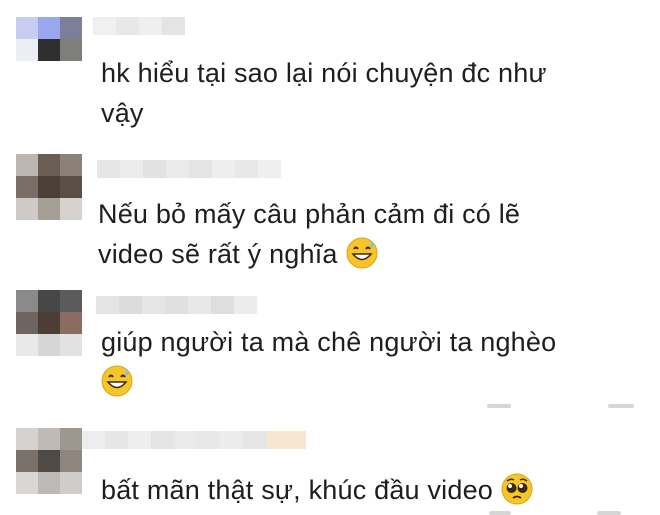  What do you see at coordinates (328, 362) in the screenshot?
I see `comment-text: giúp người ta mà chê người ta nghèo` at bounding box center [328, 362].